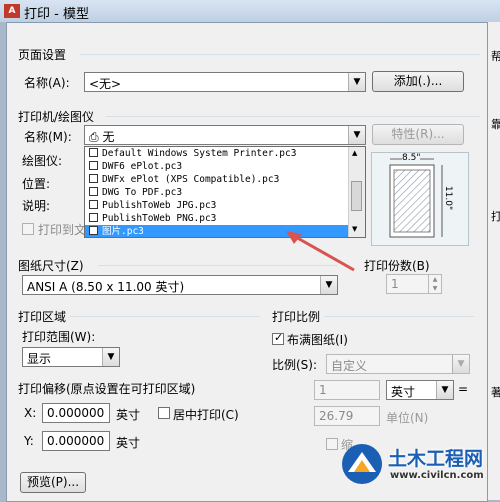  Describe the element at coordinates (217, 179) in the screenshot. I see `dropdown-item: DWFx ePlot (XPS Compatible).pc3` at that location.